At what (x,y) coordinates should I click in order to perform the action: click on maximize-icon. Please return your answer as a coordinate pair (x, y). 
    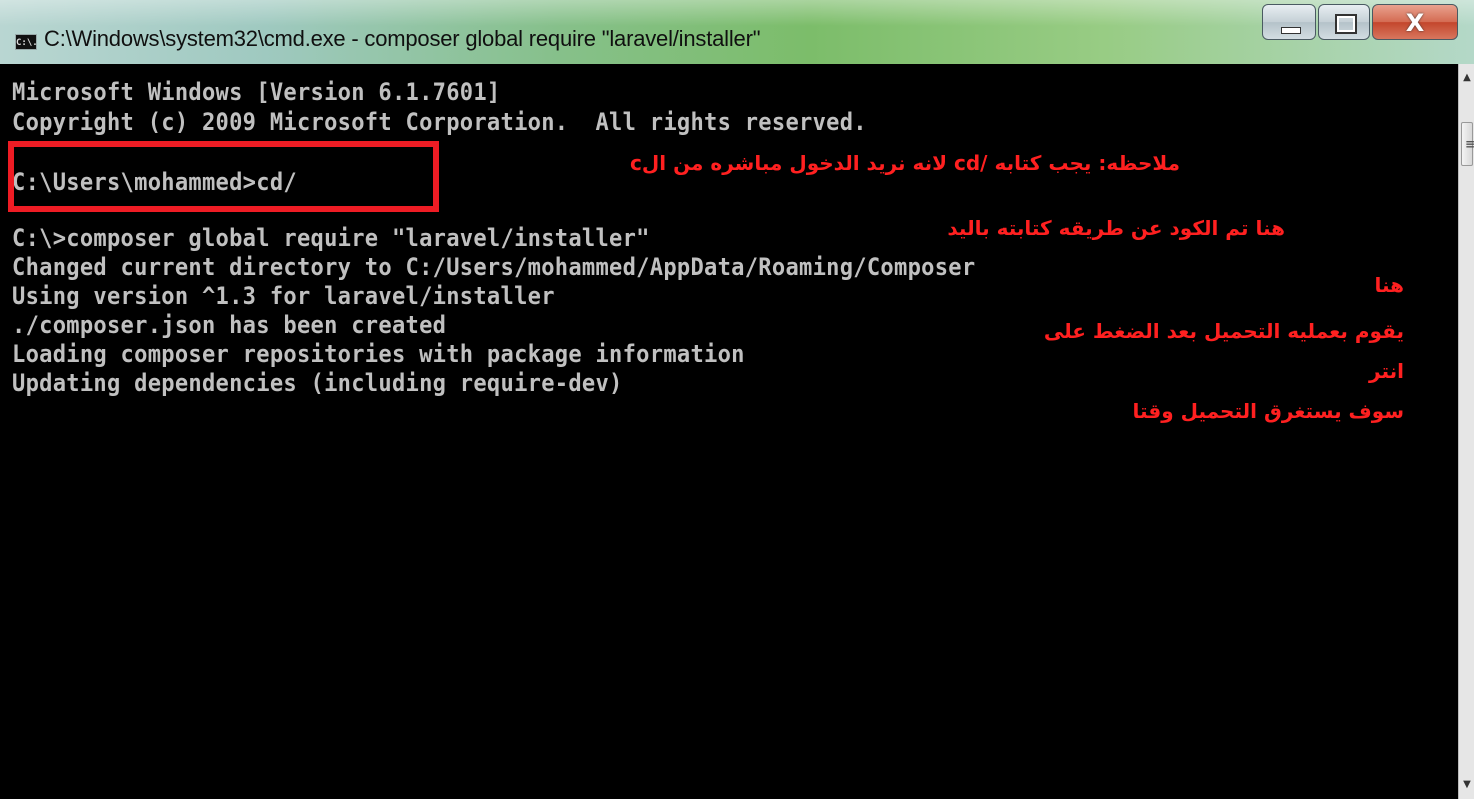
    Looking at the image, I should click on (1346, 24).